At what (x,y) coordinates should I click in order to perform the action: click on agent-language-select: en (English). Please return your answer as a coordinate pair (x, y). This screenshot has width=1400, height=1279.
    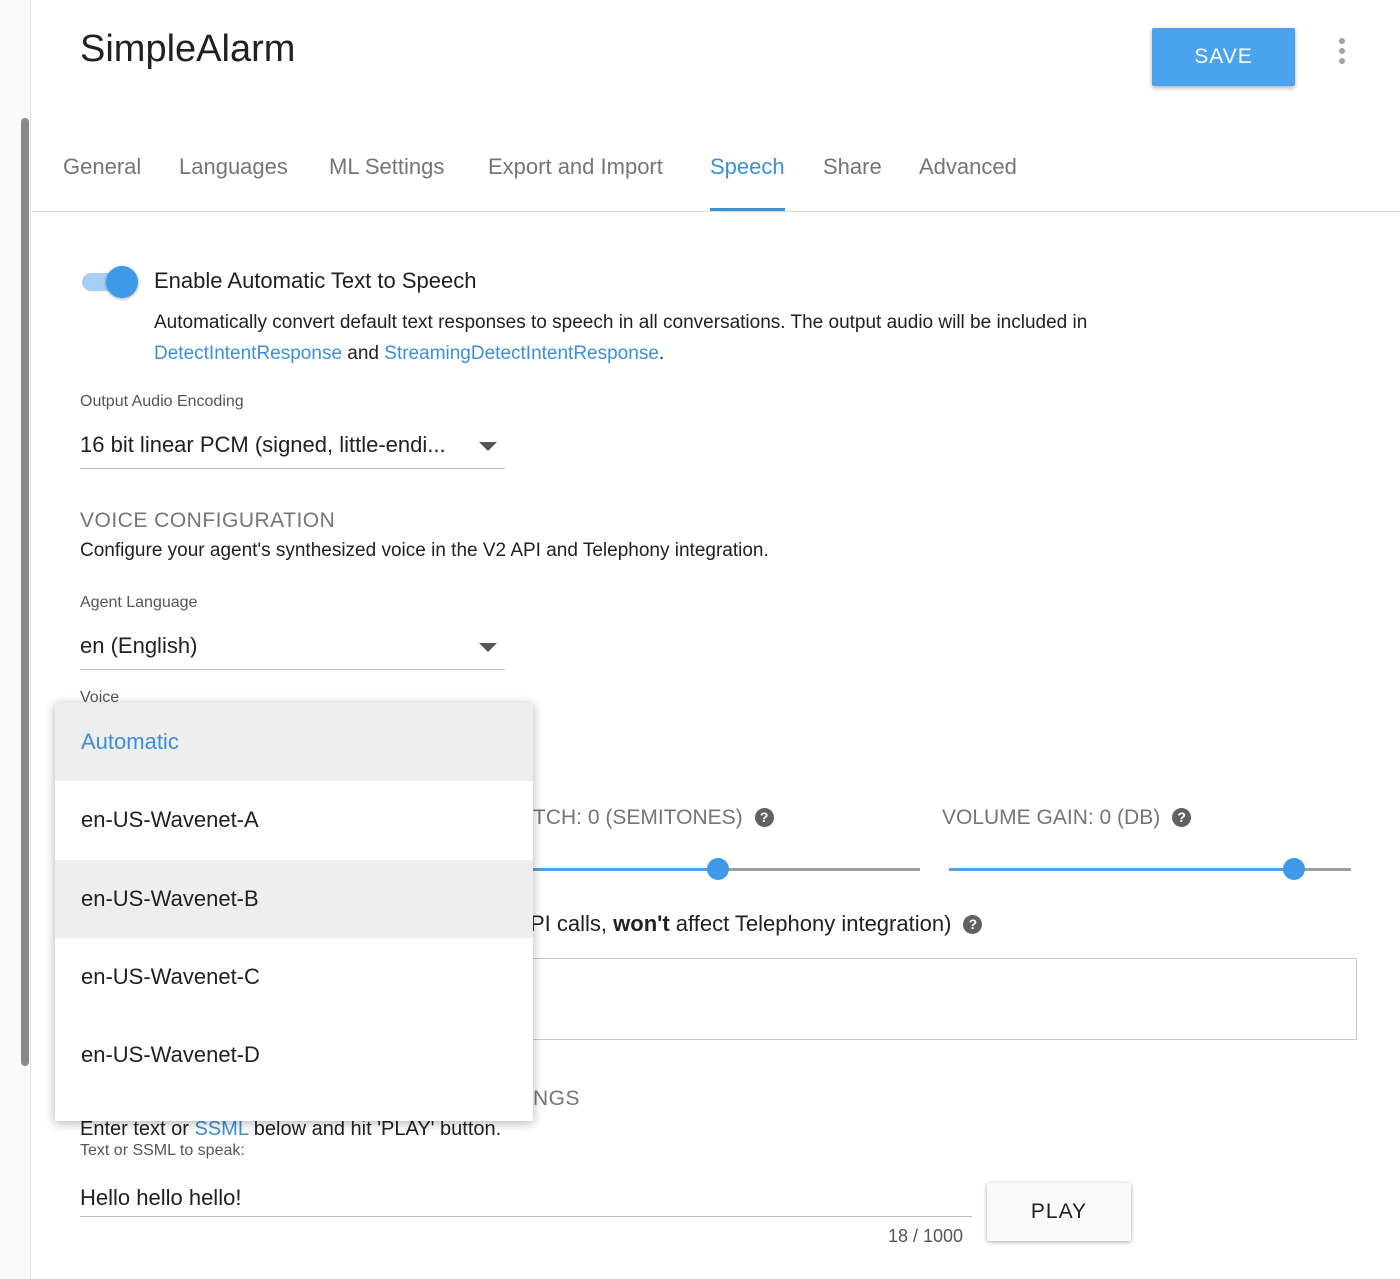
    Looking at the image, I should click on (292, 651).